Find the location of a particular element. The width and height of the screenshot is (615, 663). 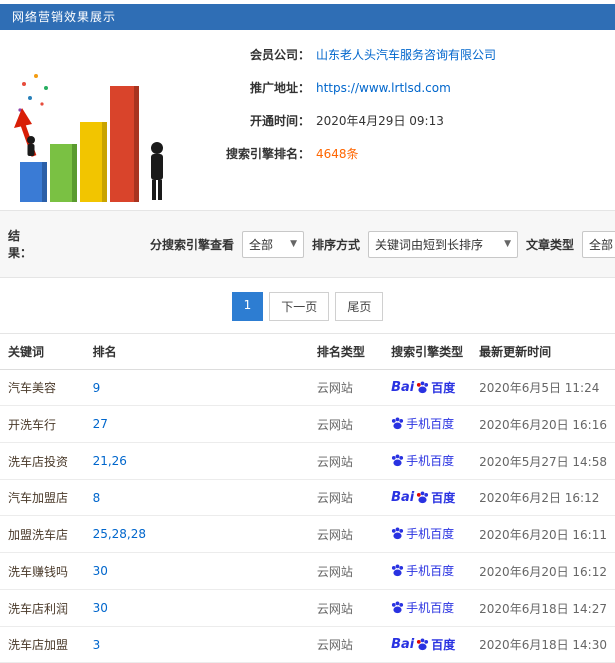

header-rank: 排名 is located at coordinates (196, 351).